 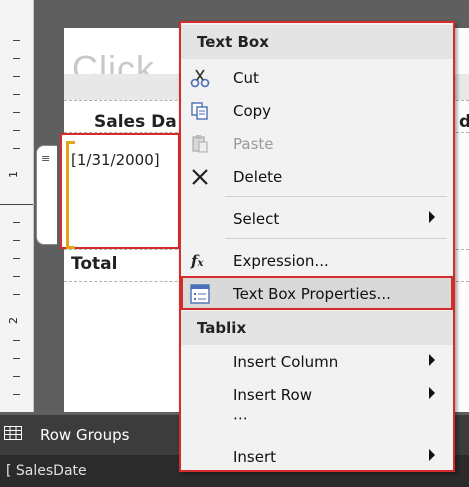 I want to click on menu-item-insert-row: Insert Row, so click(x=317, y=394).